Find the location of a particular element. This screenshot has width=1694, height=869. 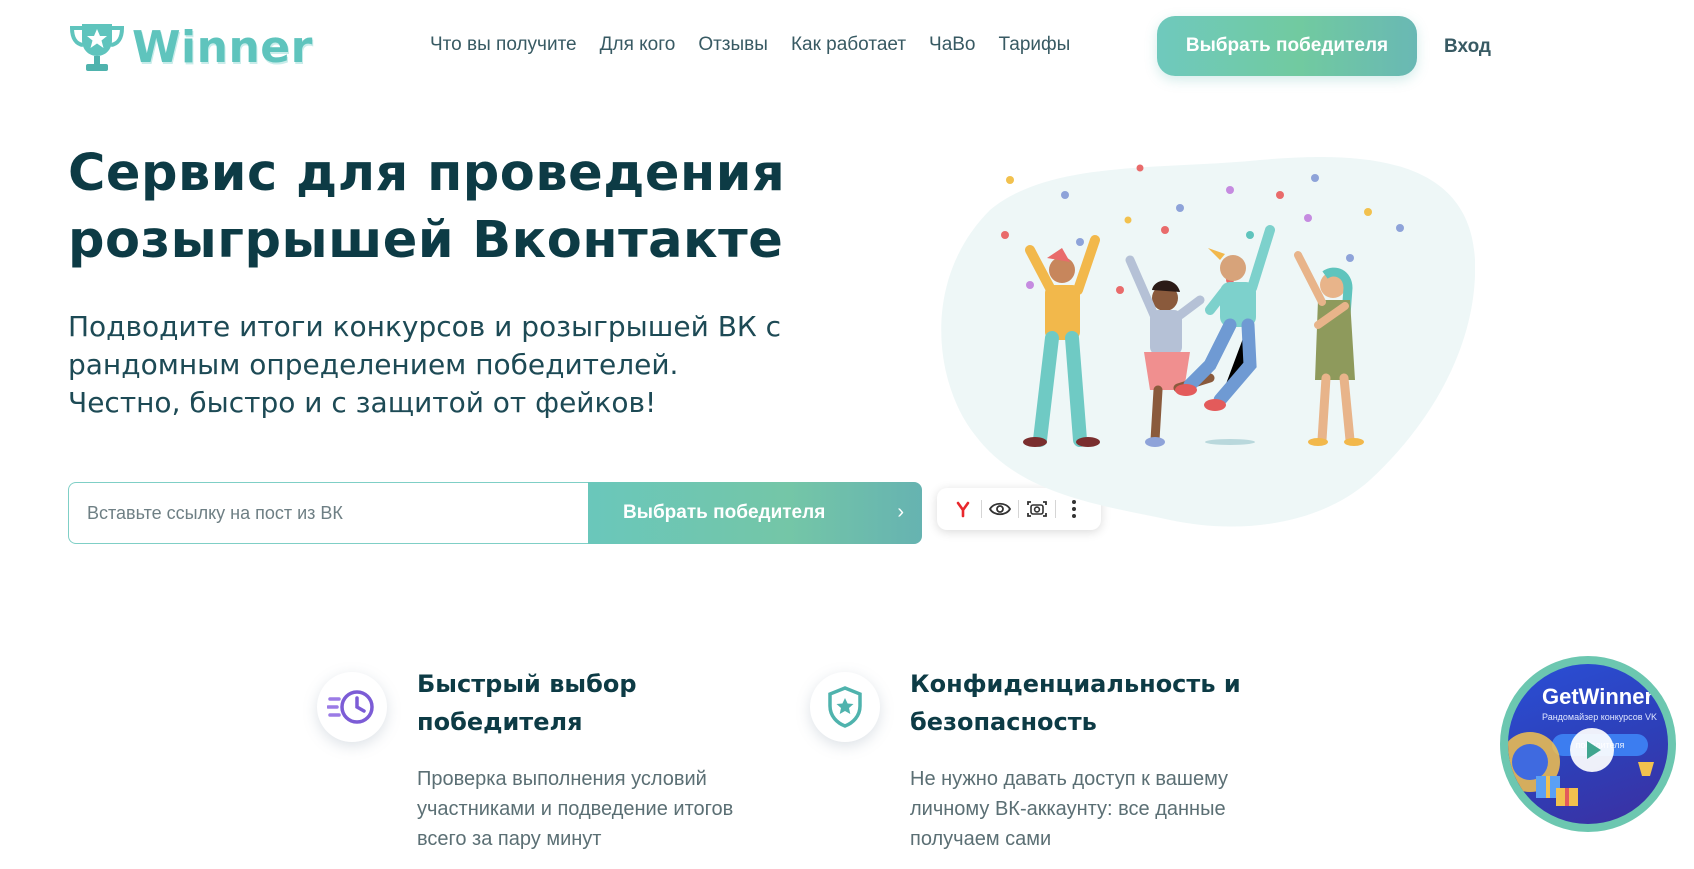

nav-link-reviews: Отзывы is located at coordinates (733, 45).